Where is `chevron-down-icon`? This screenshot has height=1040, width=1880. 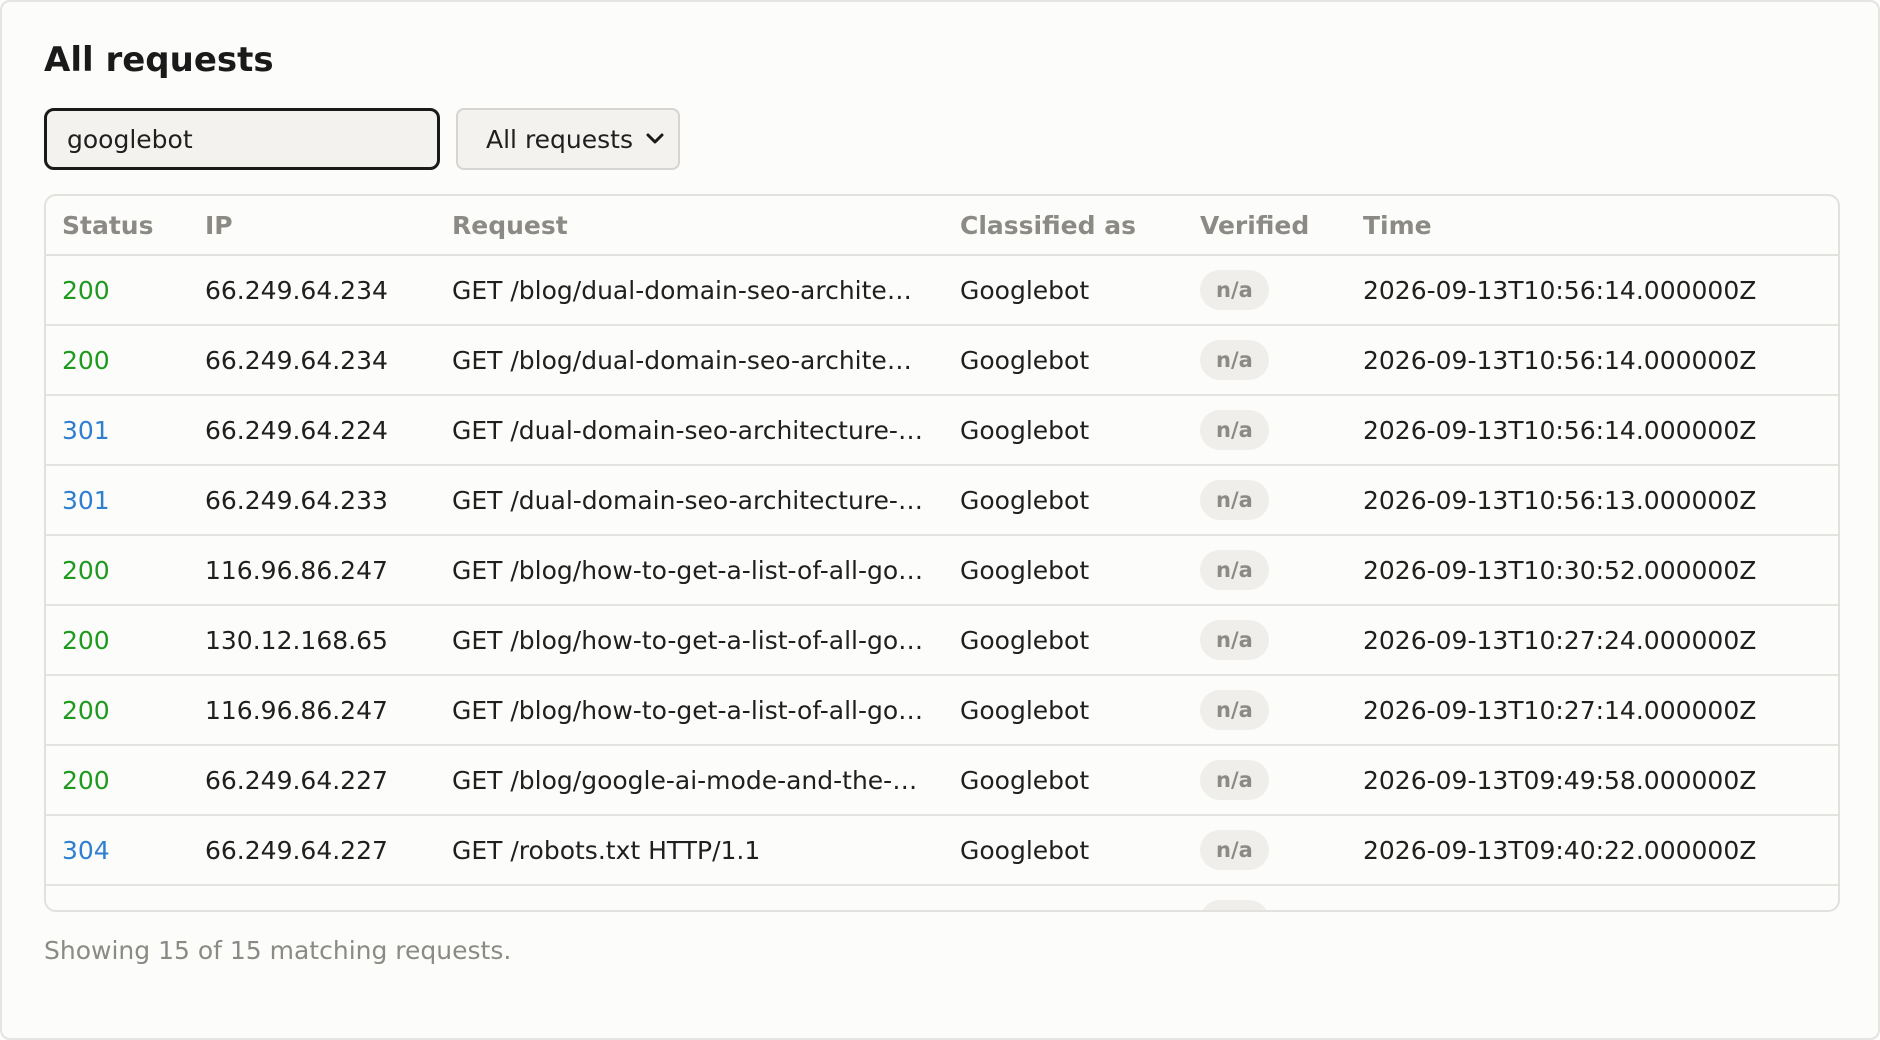
chevron-down-icon is located at coordinates (655, 138).